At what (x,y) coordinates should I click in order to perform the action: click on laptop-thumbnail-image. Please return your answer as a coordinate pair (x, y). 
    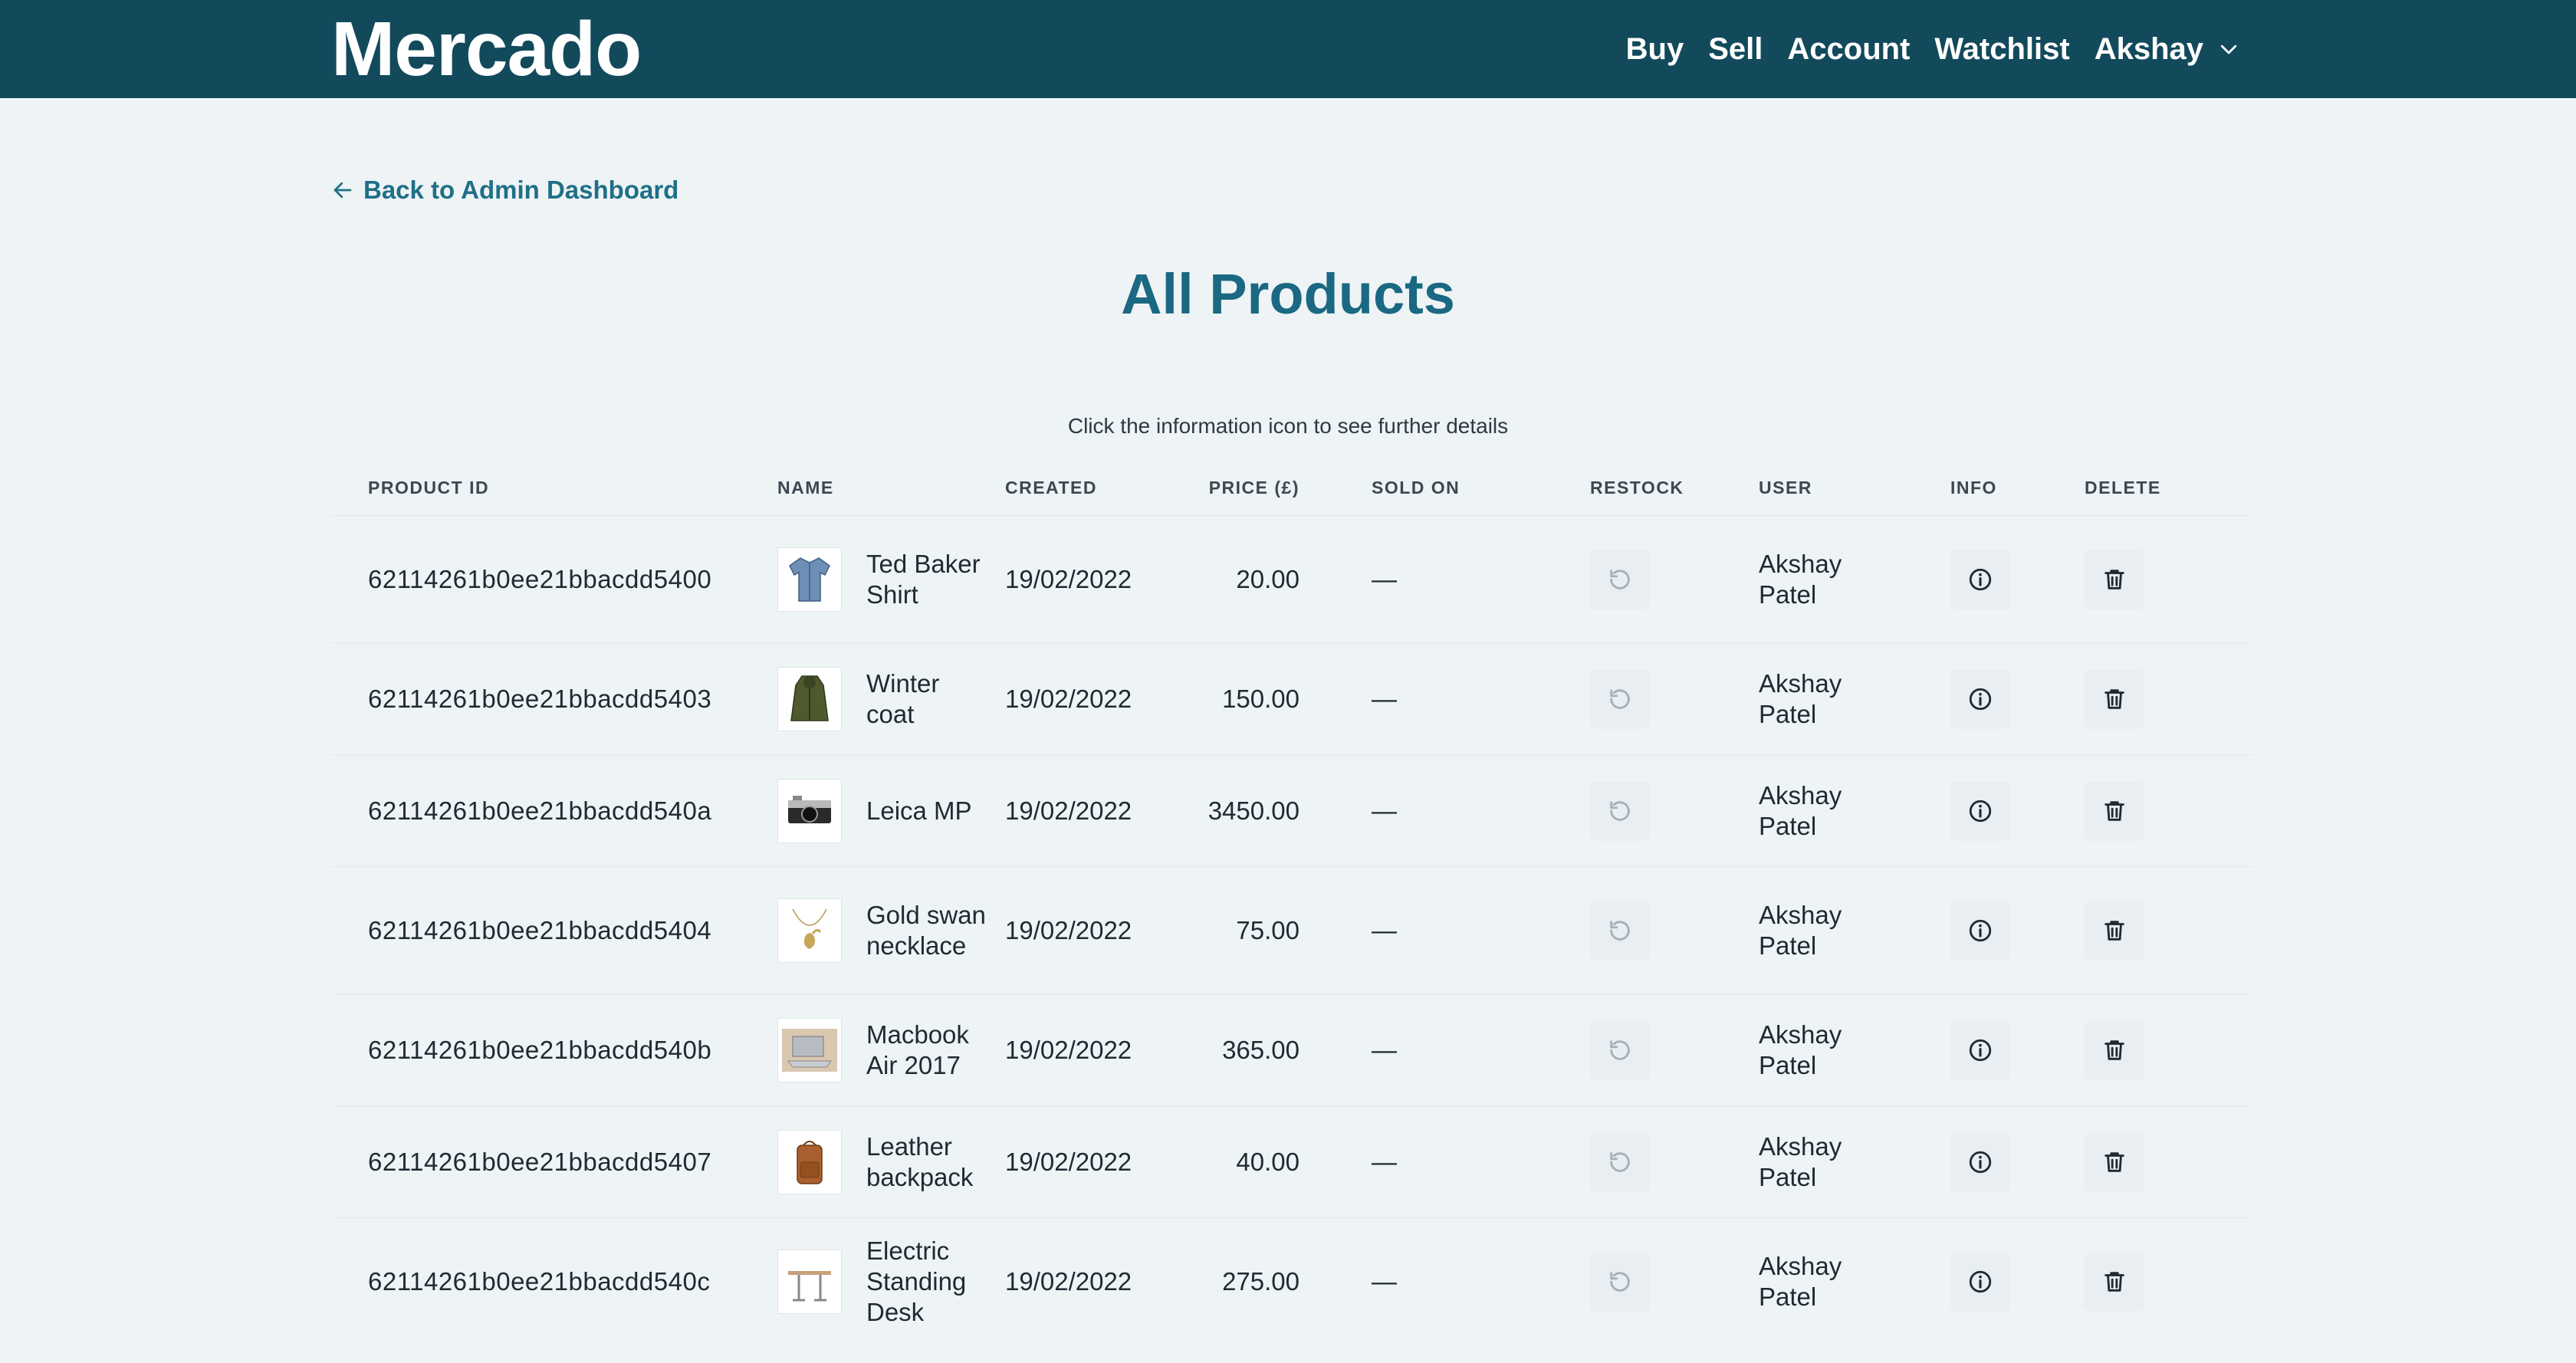
    Looking at the image, I should click on (809, 1050).